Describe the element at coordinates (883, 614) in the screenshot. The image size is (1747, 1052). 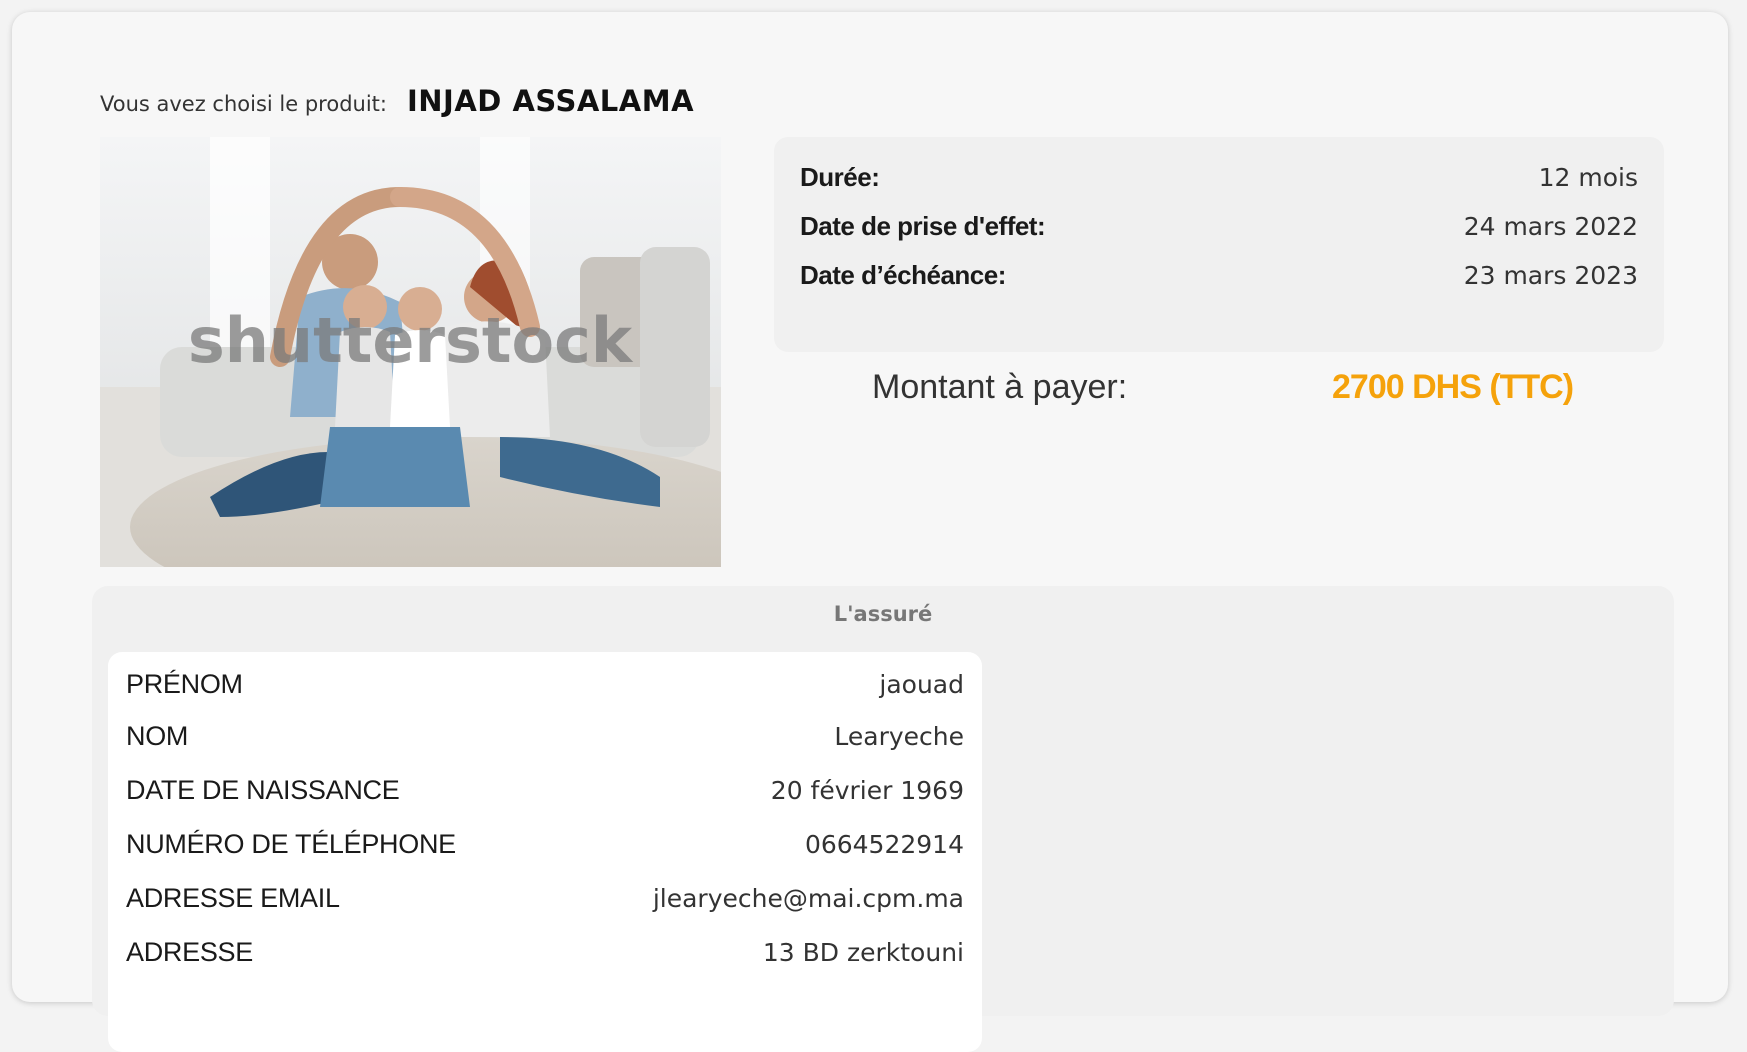
I see `insured-title: L'assuré` at that location.